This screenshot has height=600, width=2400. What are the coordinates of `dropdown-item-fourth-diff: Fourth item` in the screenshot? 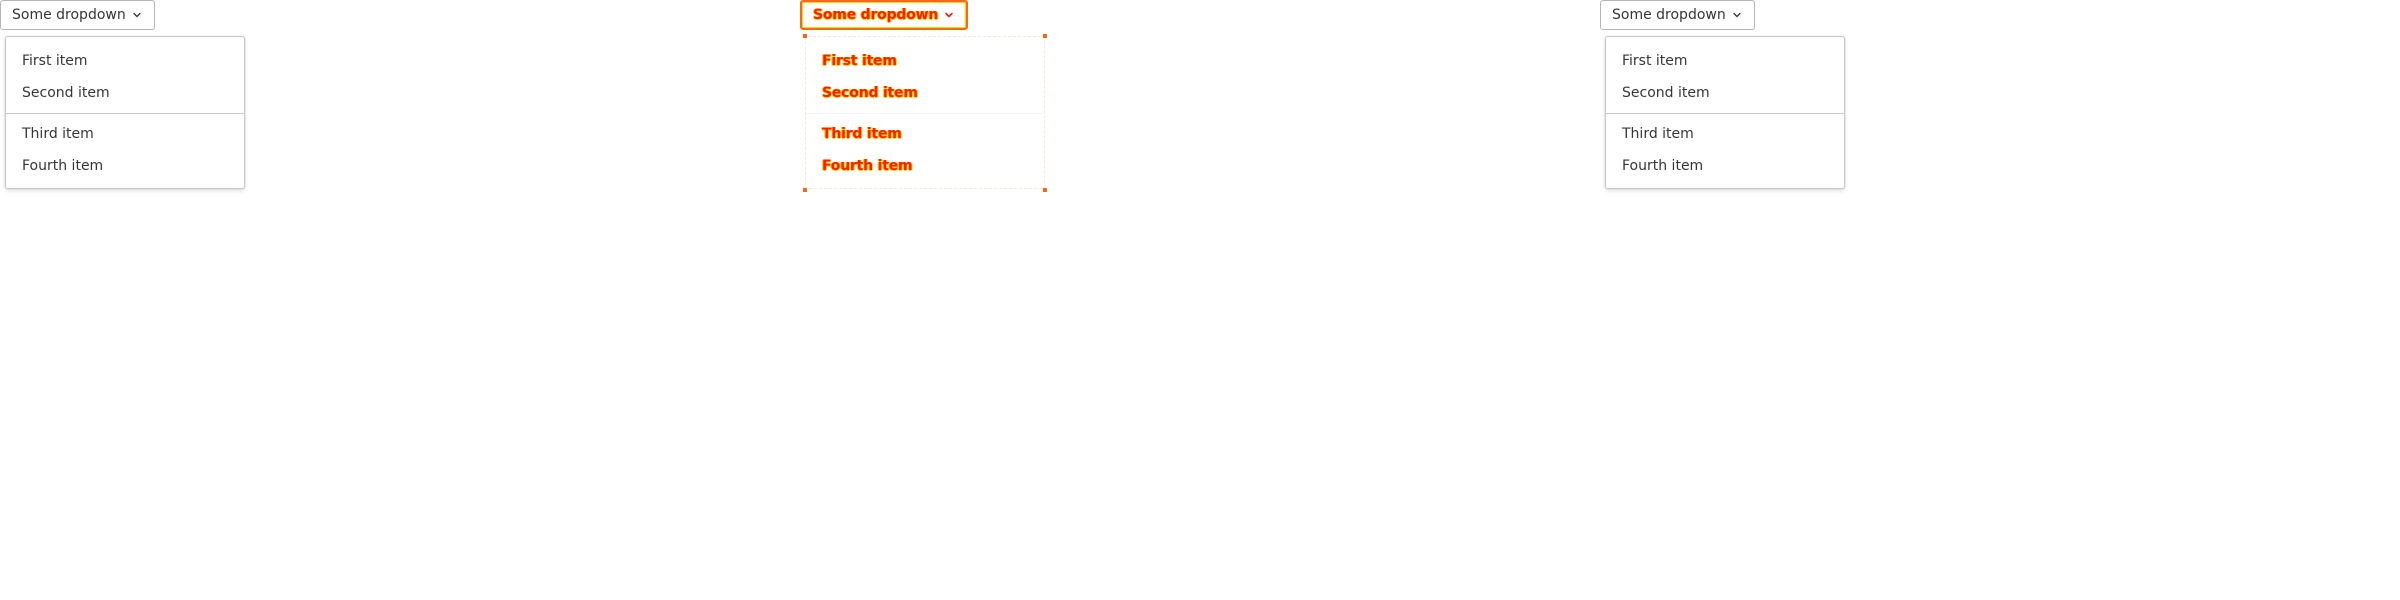 It's located at (925, 166).